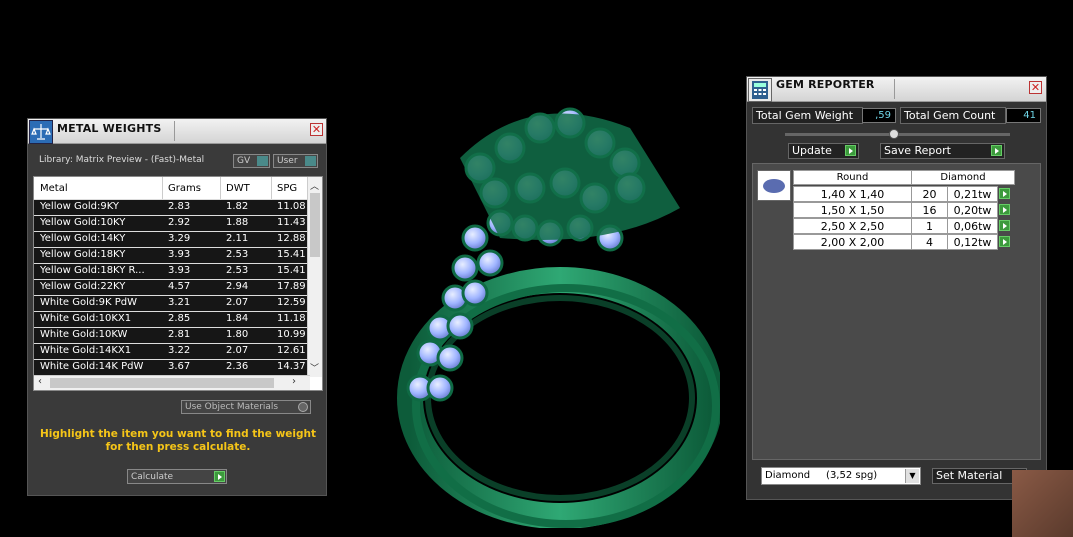  What do you see at coordinates (237, 286) in the screenshot?
I see `dwt-cell: 2.94` at bounding box center [237, 286].